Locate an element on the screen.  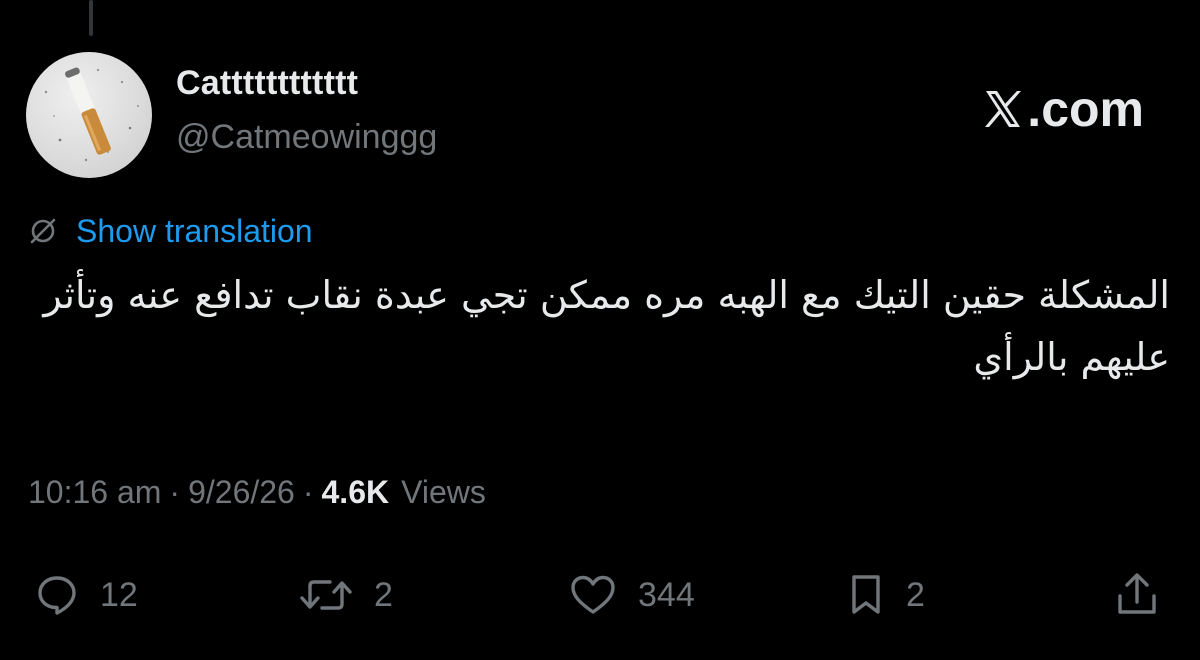
brand-domain: .com is located at coordinates (1085, 109).